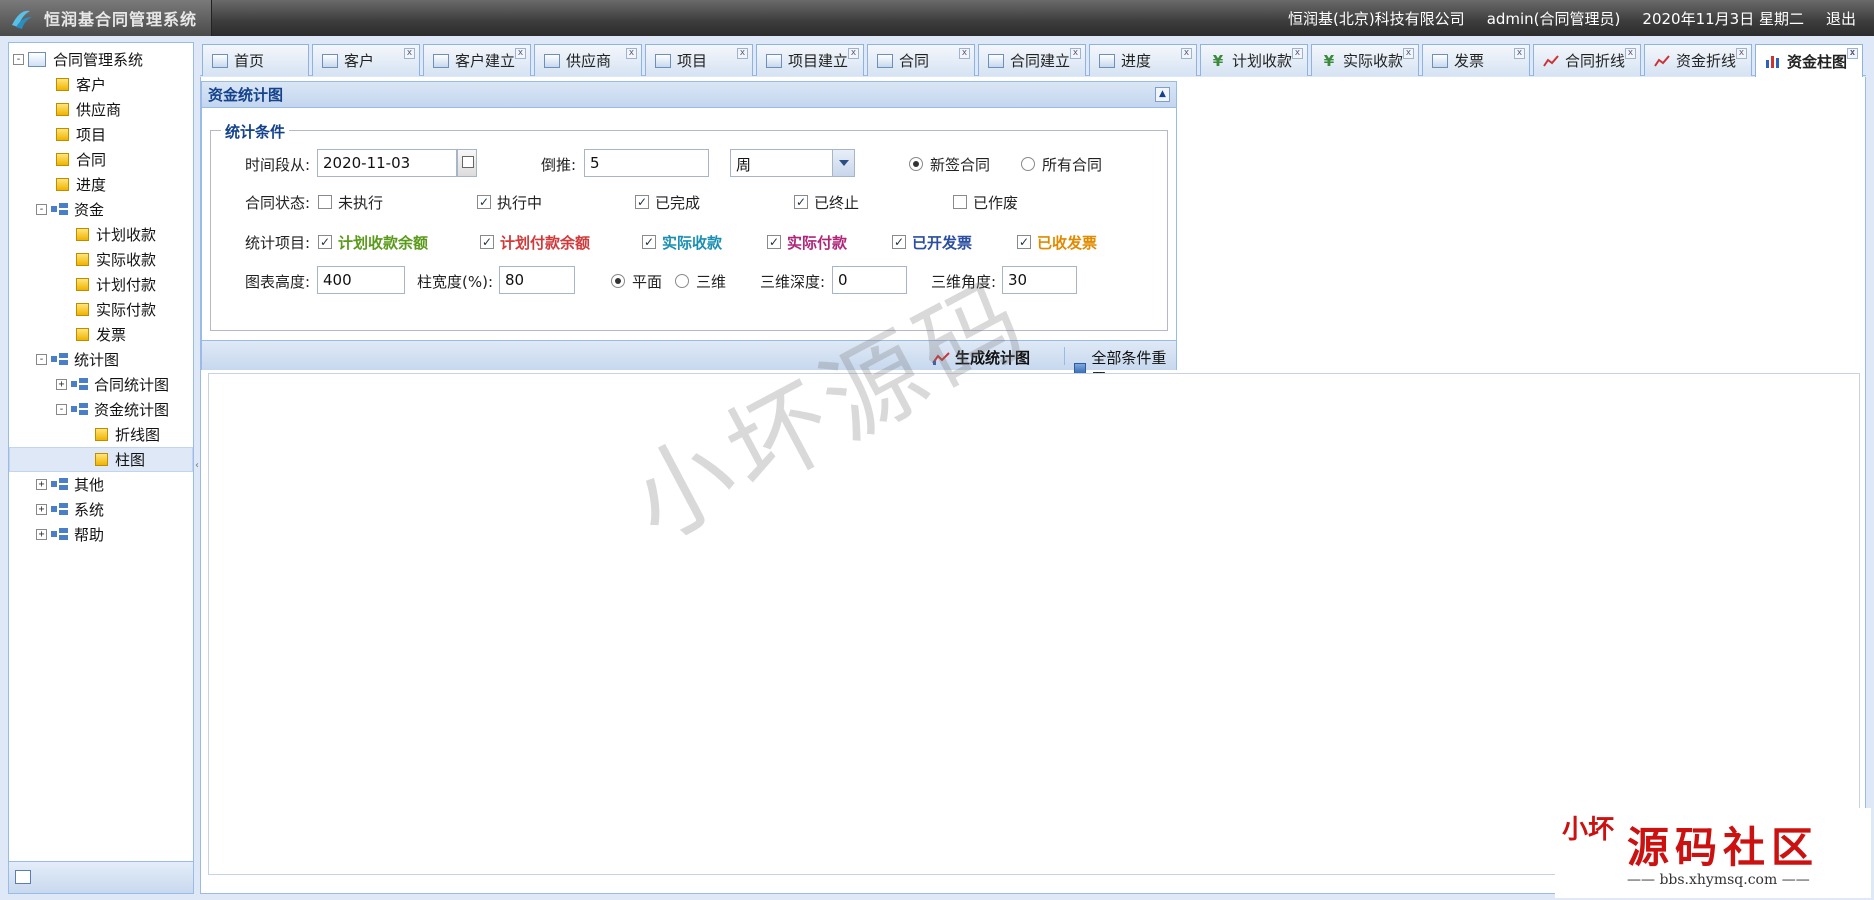  I want to click on status-voided-checkbox, so click(960, 202).